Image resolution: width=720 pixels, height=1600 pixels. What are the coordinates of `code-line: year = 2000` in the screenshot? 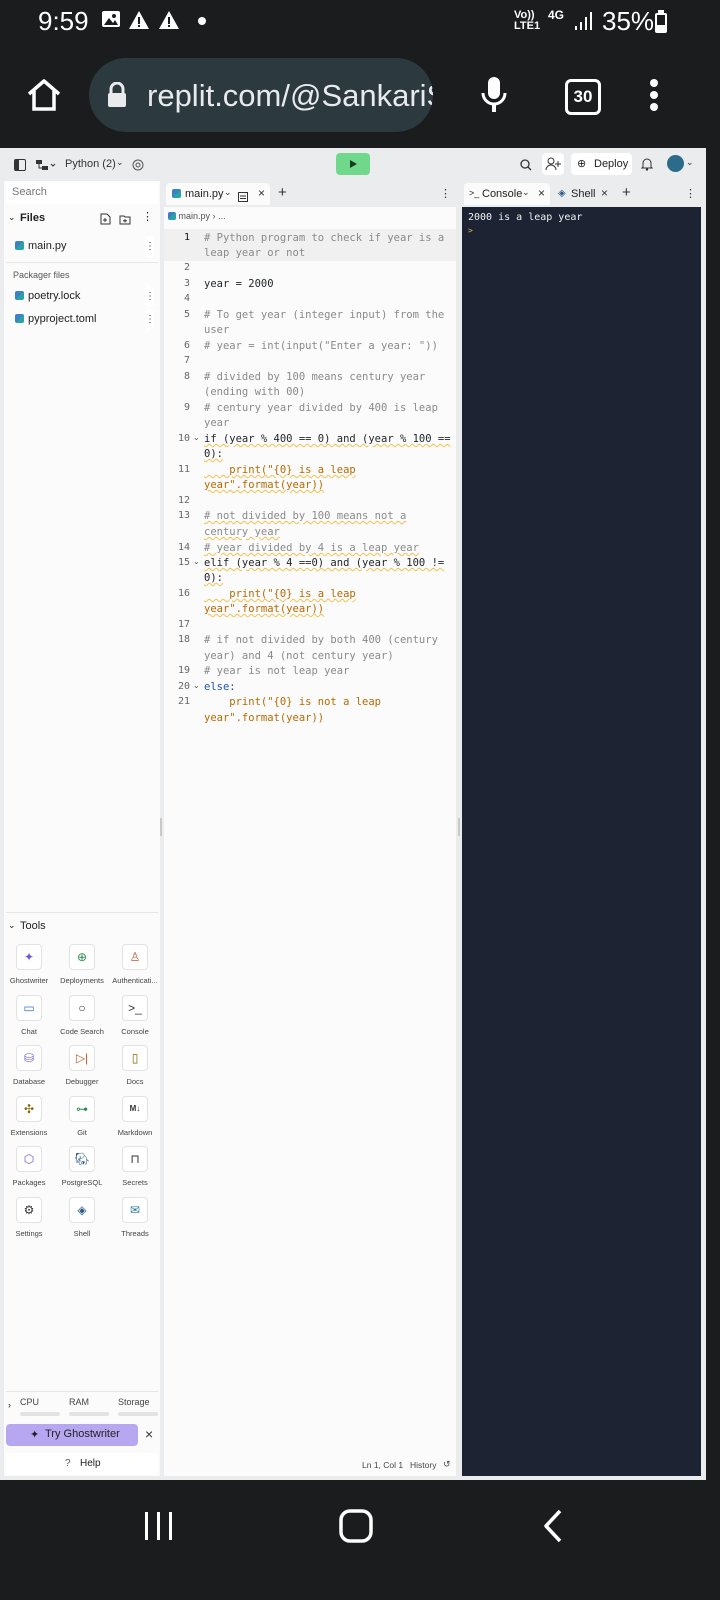 It's located at (239, 285).